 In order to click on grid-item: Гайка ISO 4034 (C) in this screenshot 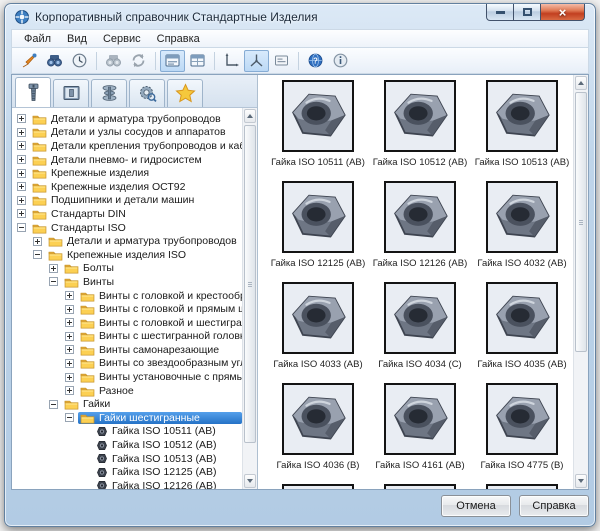, I will do `click(420, 332)`.